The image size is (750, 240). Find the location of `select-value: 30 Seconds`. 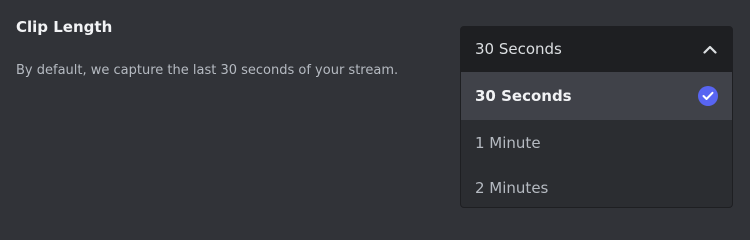

select-value: 30 Seconds is located at coordinates (518, 49).